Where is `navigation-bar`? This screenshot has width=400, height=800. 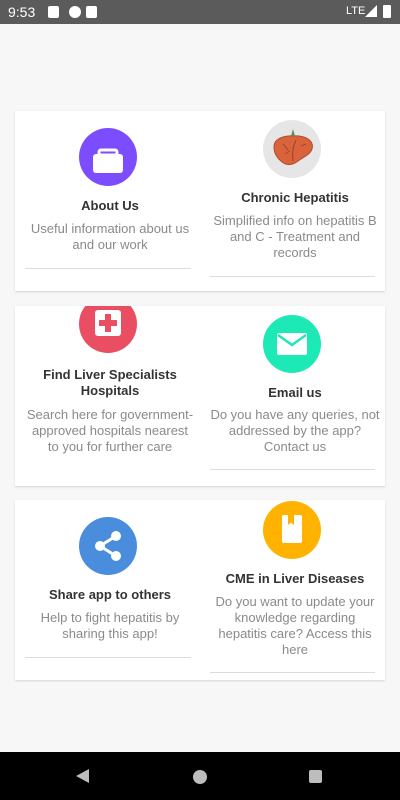 navigation-bar is located at coordinates (200, 776).